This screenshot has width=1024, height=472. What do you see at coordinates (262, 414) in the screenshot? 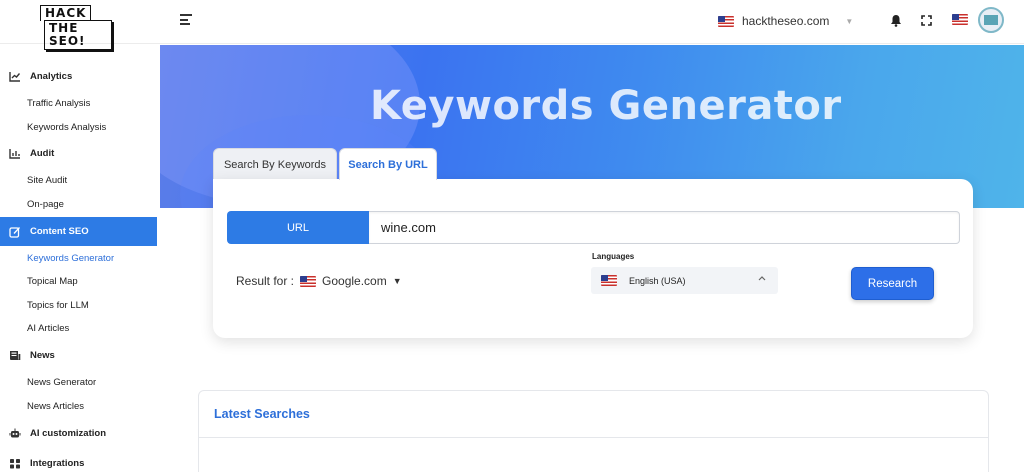
I see `latest-searches-title: Latest Searches` at bounding box center [262, 414].